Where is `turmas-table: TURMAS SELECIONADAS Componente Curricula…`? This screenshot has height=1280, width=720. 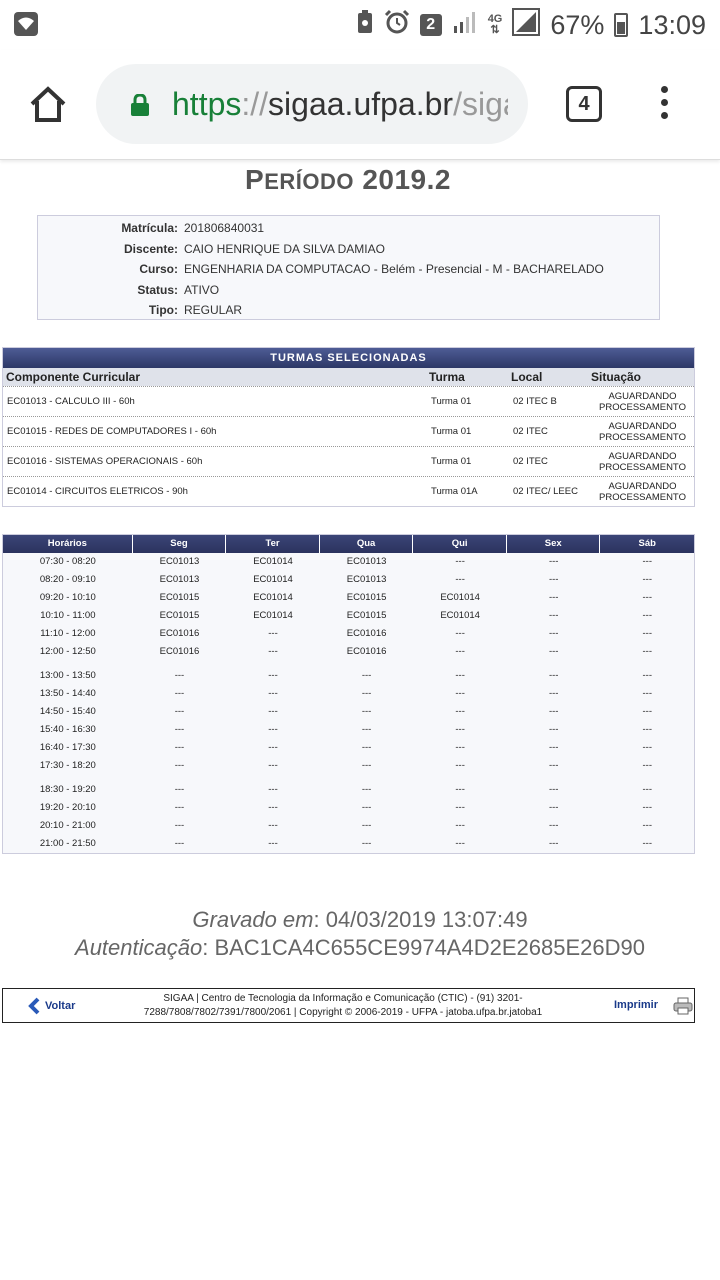 turmas-table: TURMAS SELECIONADAS Componente Curricula… is located at coordinates (348, 427).